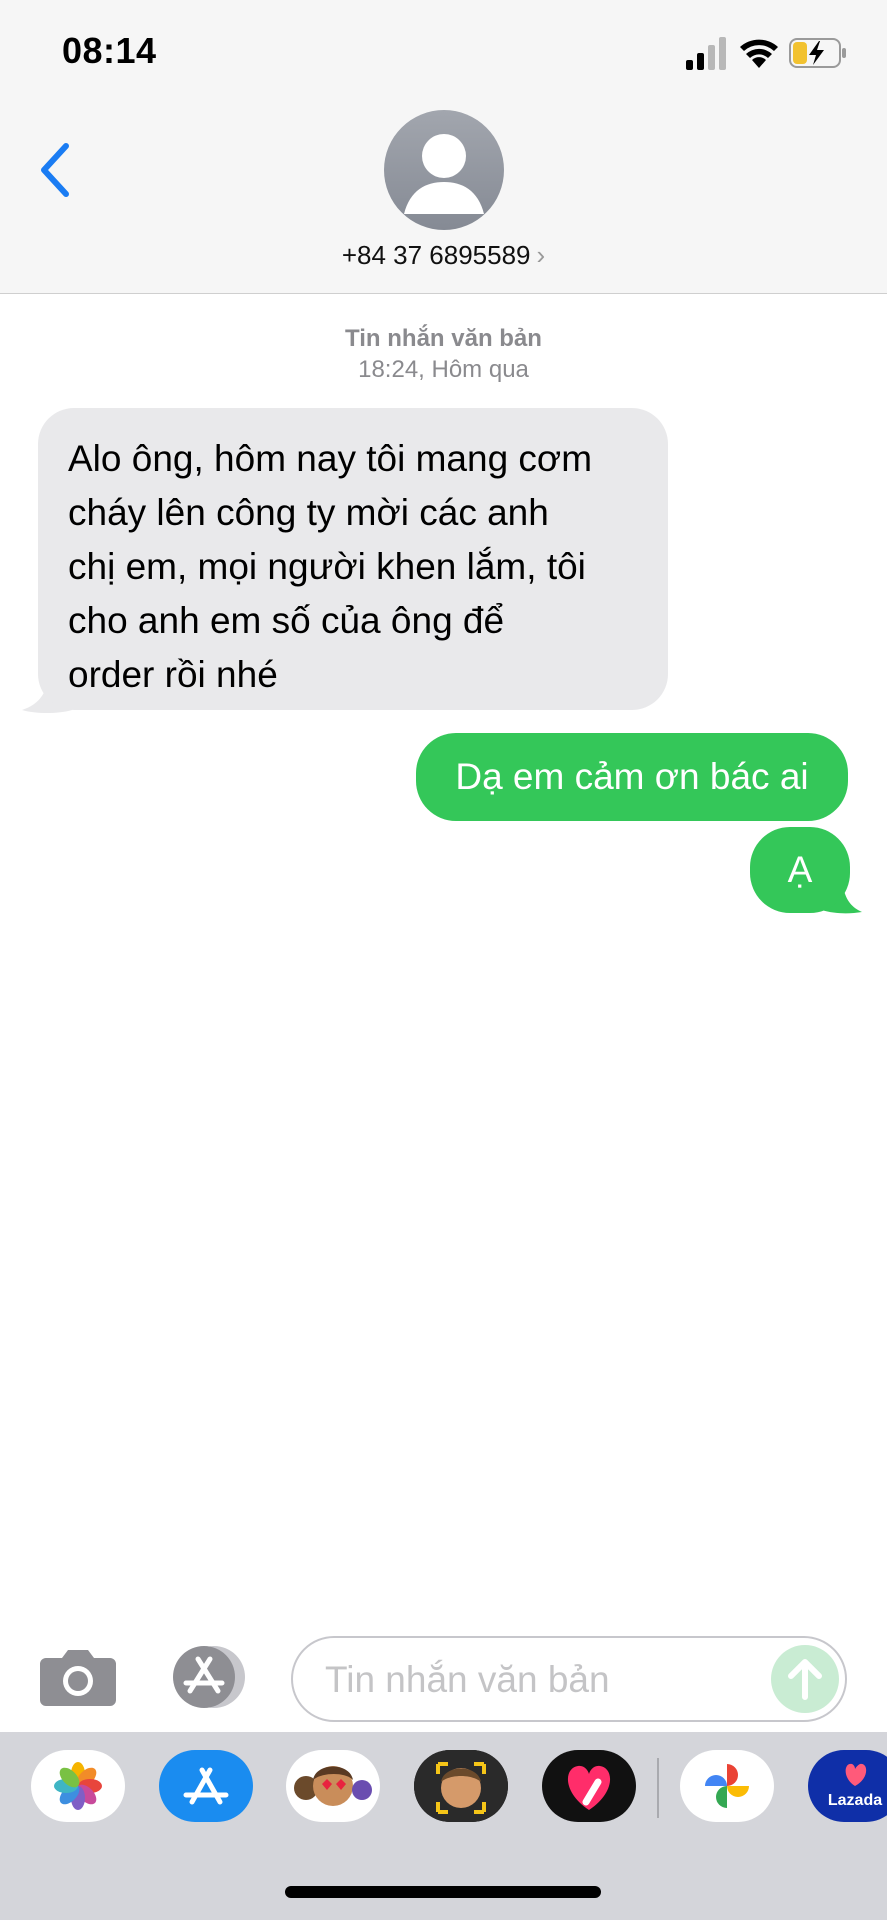 The height and width of the screenshot is (1920, 887). What do you see at coordinates (327, 566) in the screenshot?
I see `message-line: chị em, mọi người khen lắm, tôi` at bounding box center [327, 566].